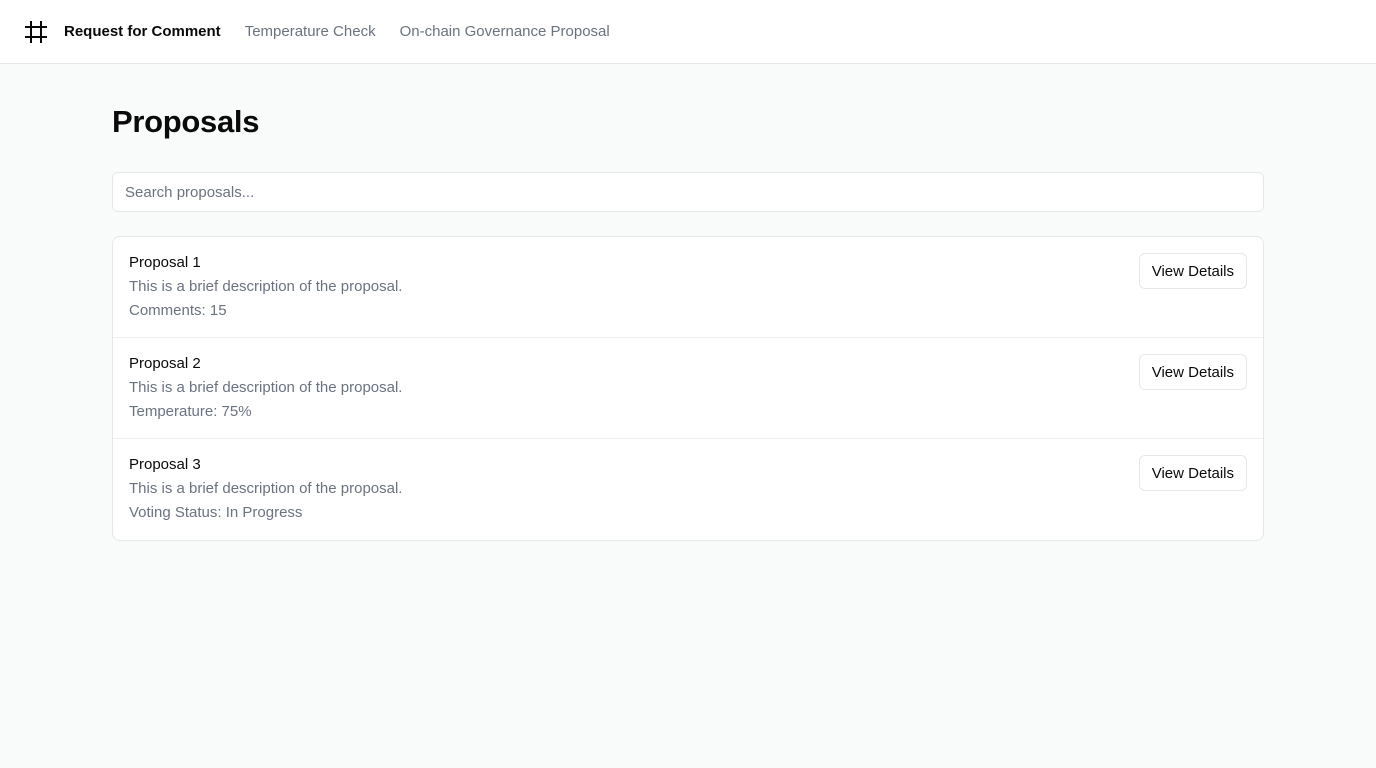  Describe the element at coordinates (688, 192) in the screenshot. I see `search-input` at that location.